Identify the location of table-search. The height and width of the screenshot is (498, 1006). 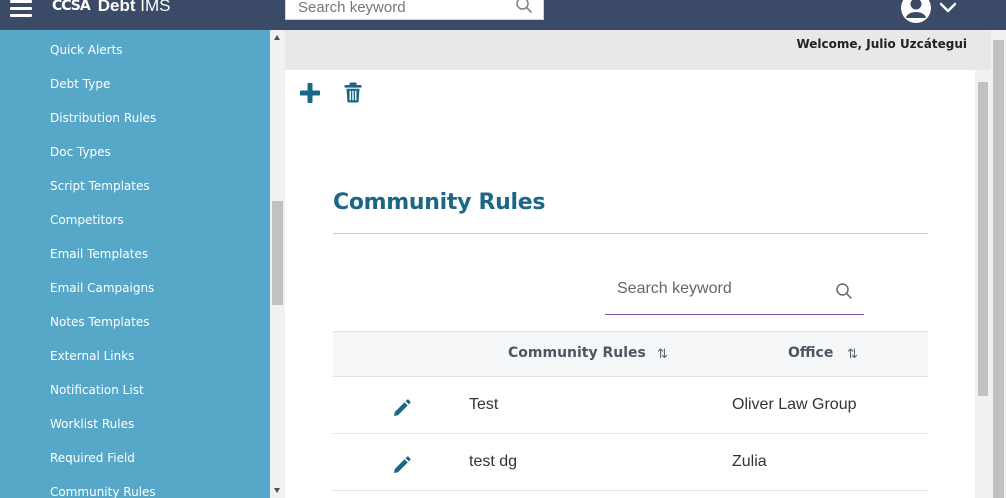
(734, 293).